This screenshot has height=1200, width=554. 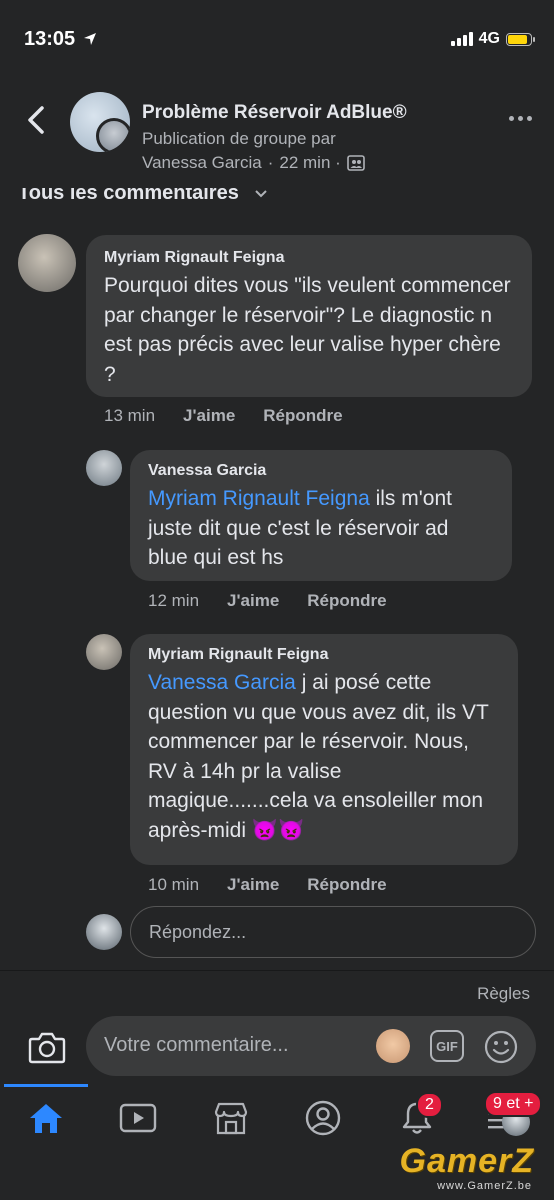 What do you see at coordinates (222, 682) in the screenshot?
I see `comment-mention: Vanessa Garcia` at bounding box center [222, 682].